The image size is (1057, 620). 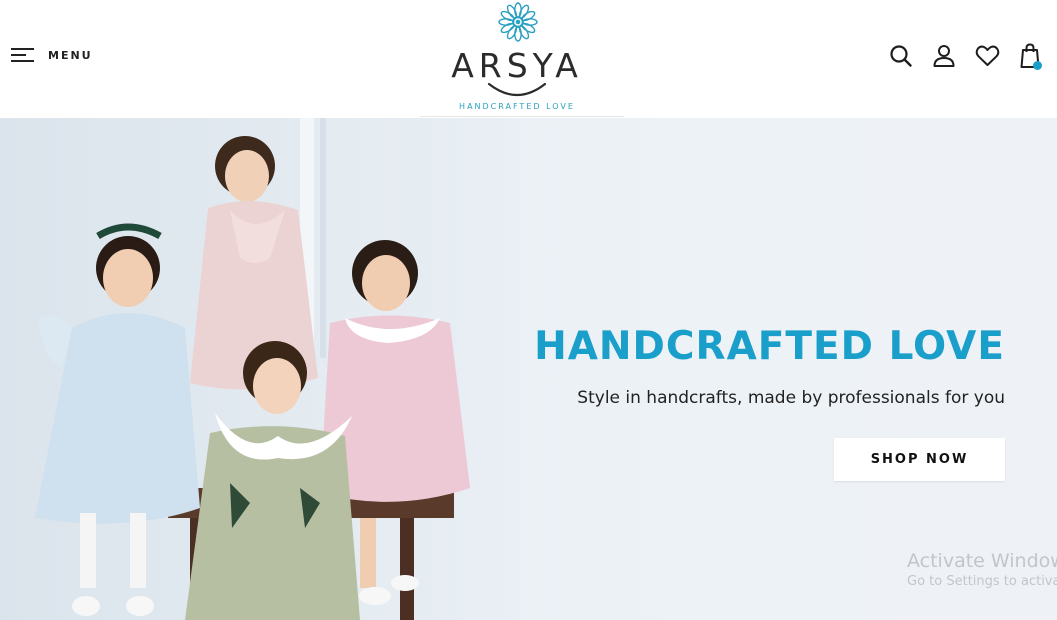 What do you see at coordinates (1030, 56) in the screenshot?
I see `cart-button` at bounding box center [1030, 56].